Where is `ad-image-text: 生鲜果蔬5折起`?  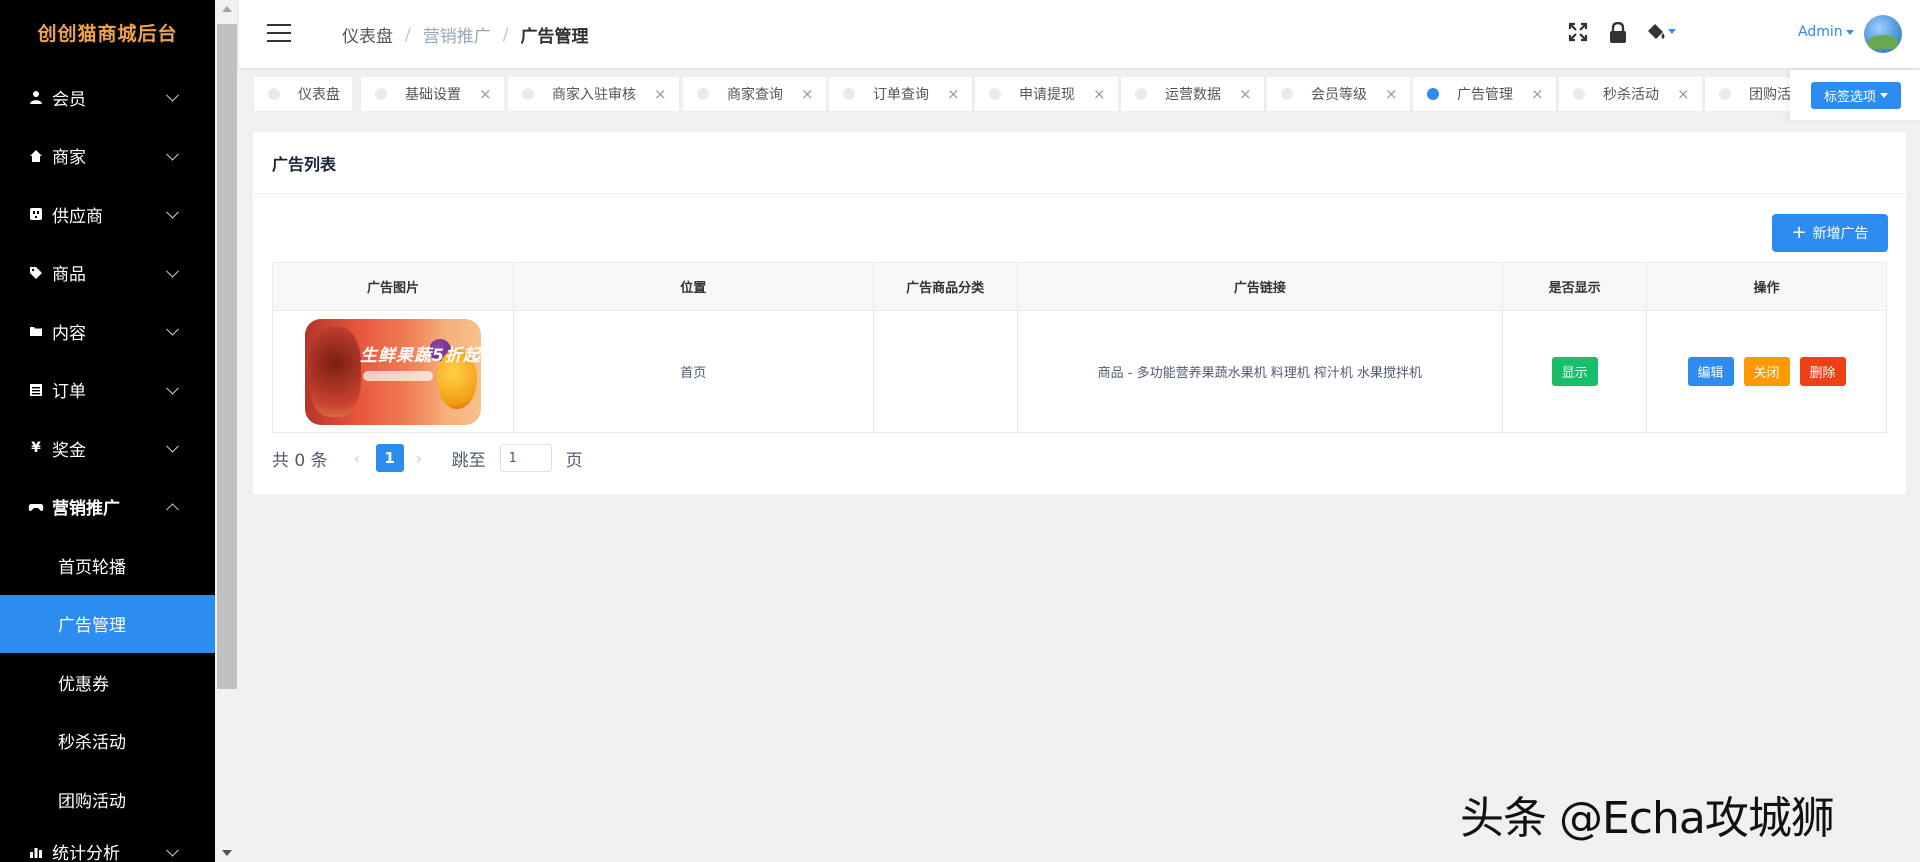
ad-image-text: 生鲜果蔬5折起 is located at coordinates (420, 355).